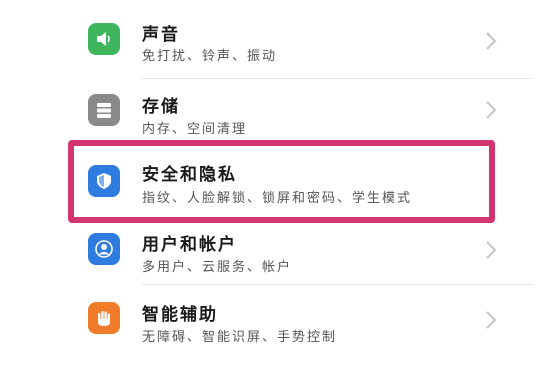 The height and width of the screenshot is (384, 550). What do you see at coordinates (104, 110) in the screenshot?
I see `storage-icon` at bounding box center [104, 110].